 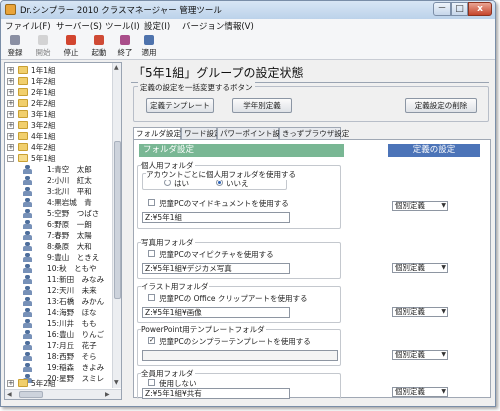 I want to click on tab-kids-browser: きっずブラウザ設定, so click(x=314, y=133).